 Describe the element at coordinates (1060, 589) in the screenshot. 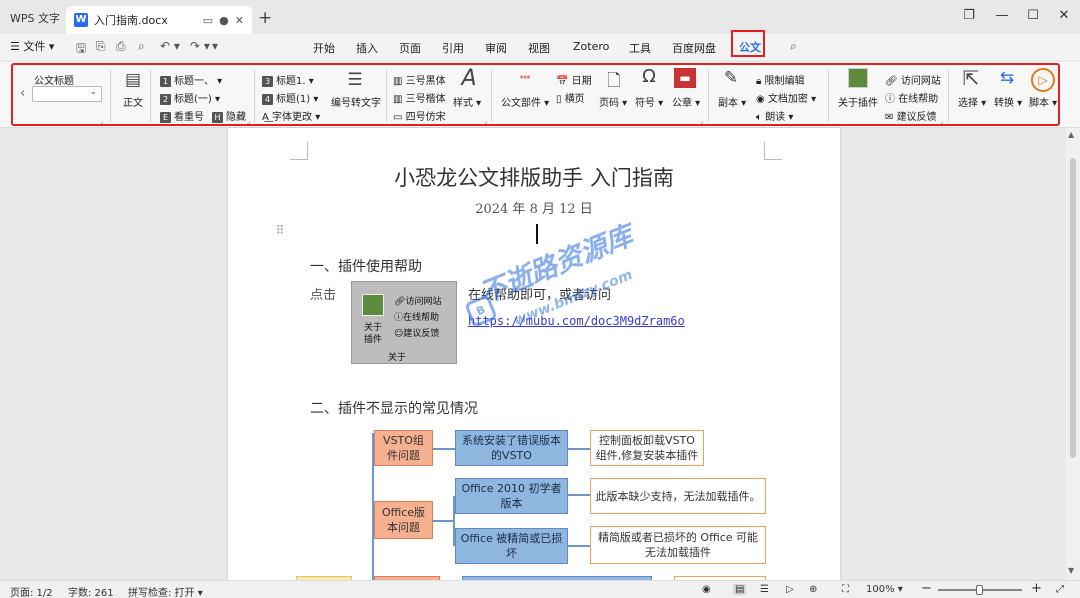

I see `fullscreen-icon: ⤢` at that location.